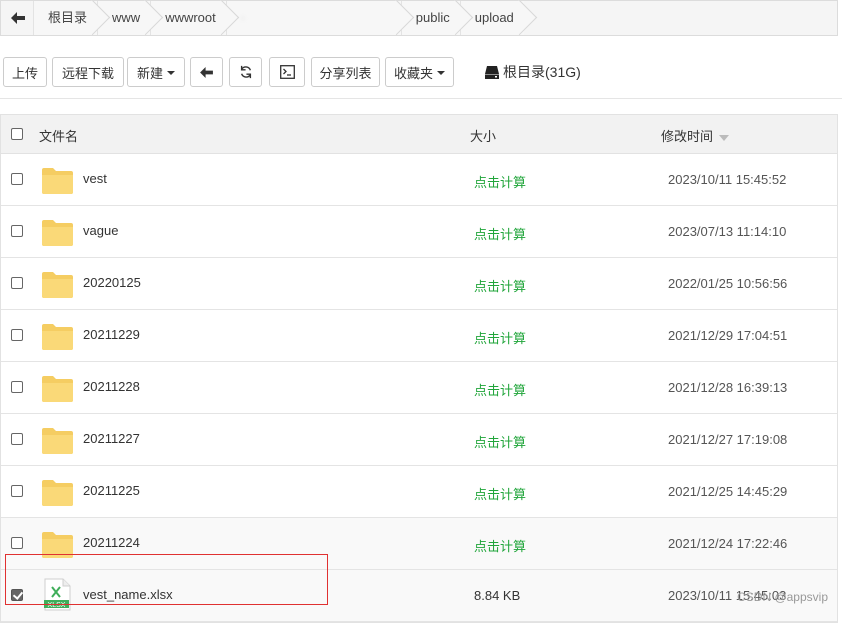 Image resolution: width=842 pixels, height=623 pixels. I want to click on favorites-button: 收藏夹, so click(419, 72).